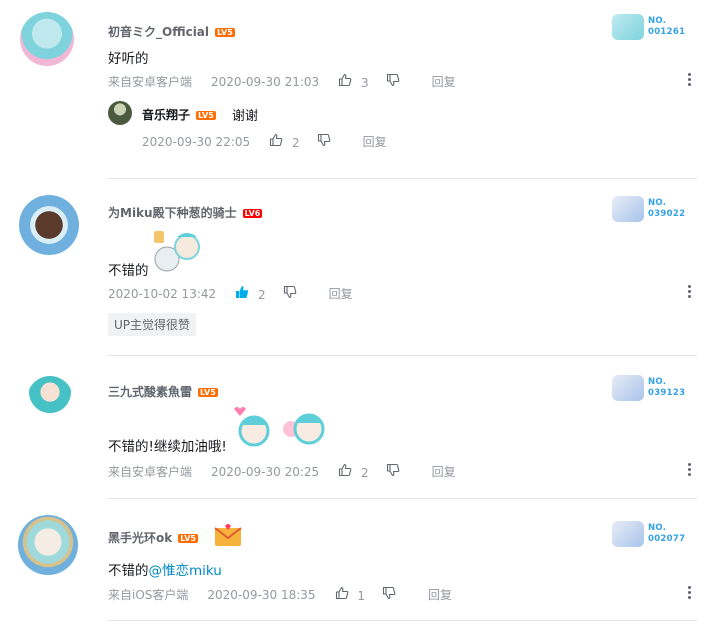 The height and width of the screenshot is (621, 709). I want to click on comment-time: 2020-10-02 13:42, so click(162, 293).